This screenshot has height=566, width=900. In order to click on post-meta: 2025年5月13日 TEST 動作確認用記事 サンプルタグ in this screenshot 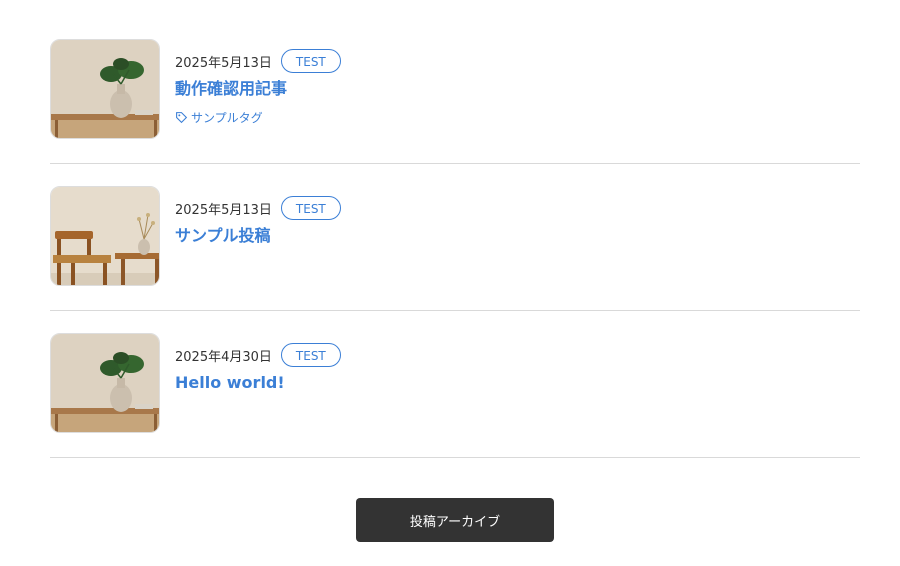, I will do `click(258, 87)`.